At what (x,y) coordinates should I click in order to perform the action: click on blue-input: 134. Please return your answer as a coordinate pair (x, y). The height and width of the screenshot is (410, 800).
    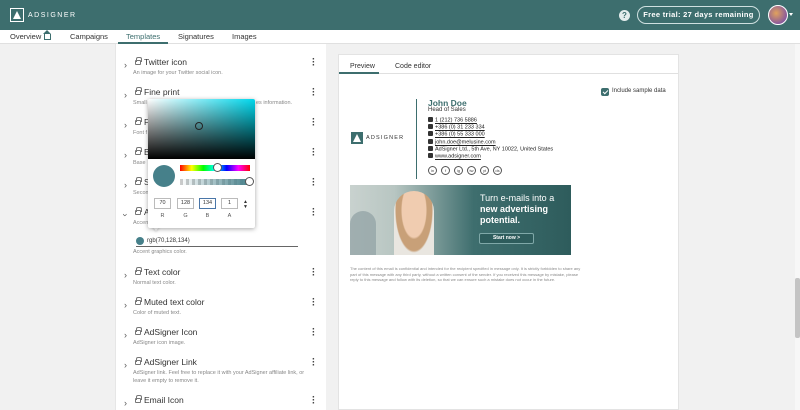
    Looking at the image, I should click on (207, 203).